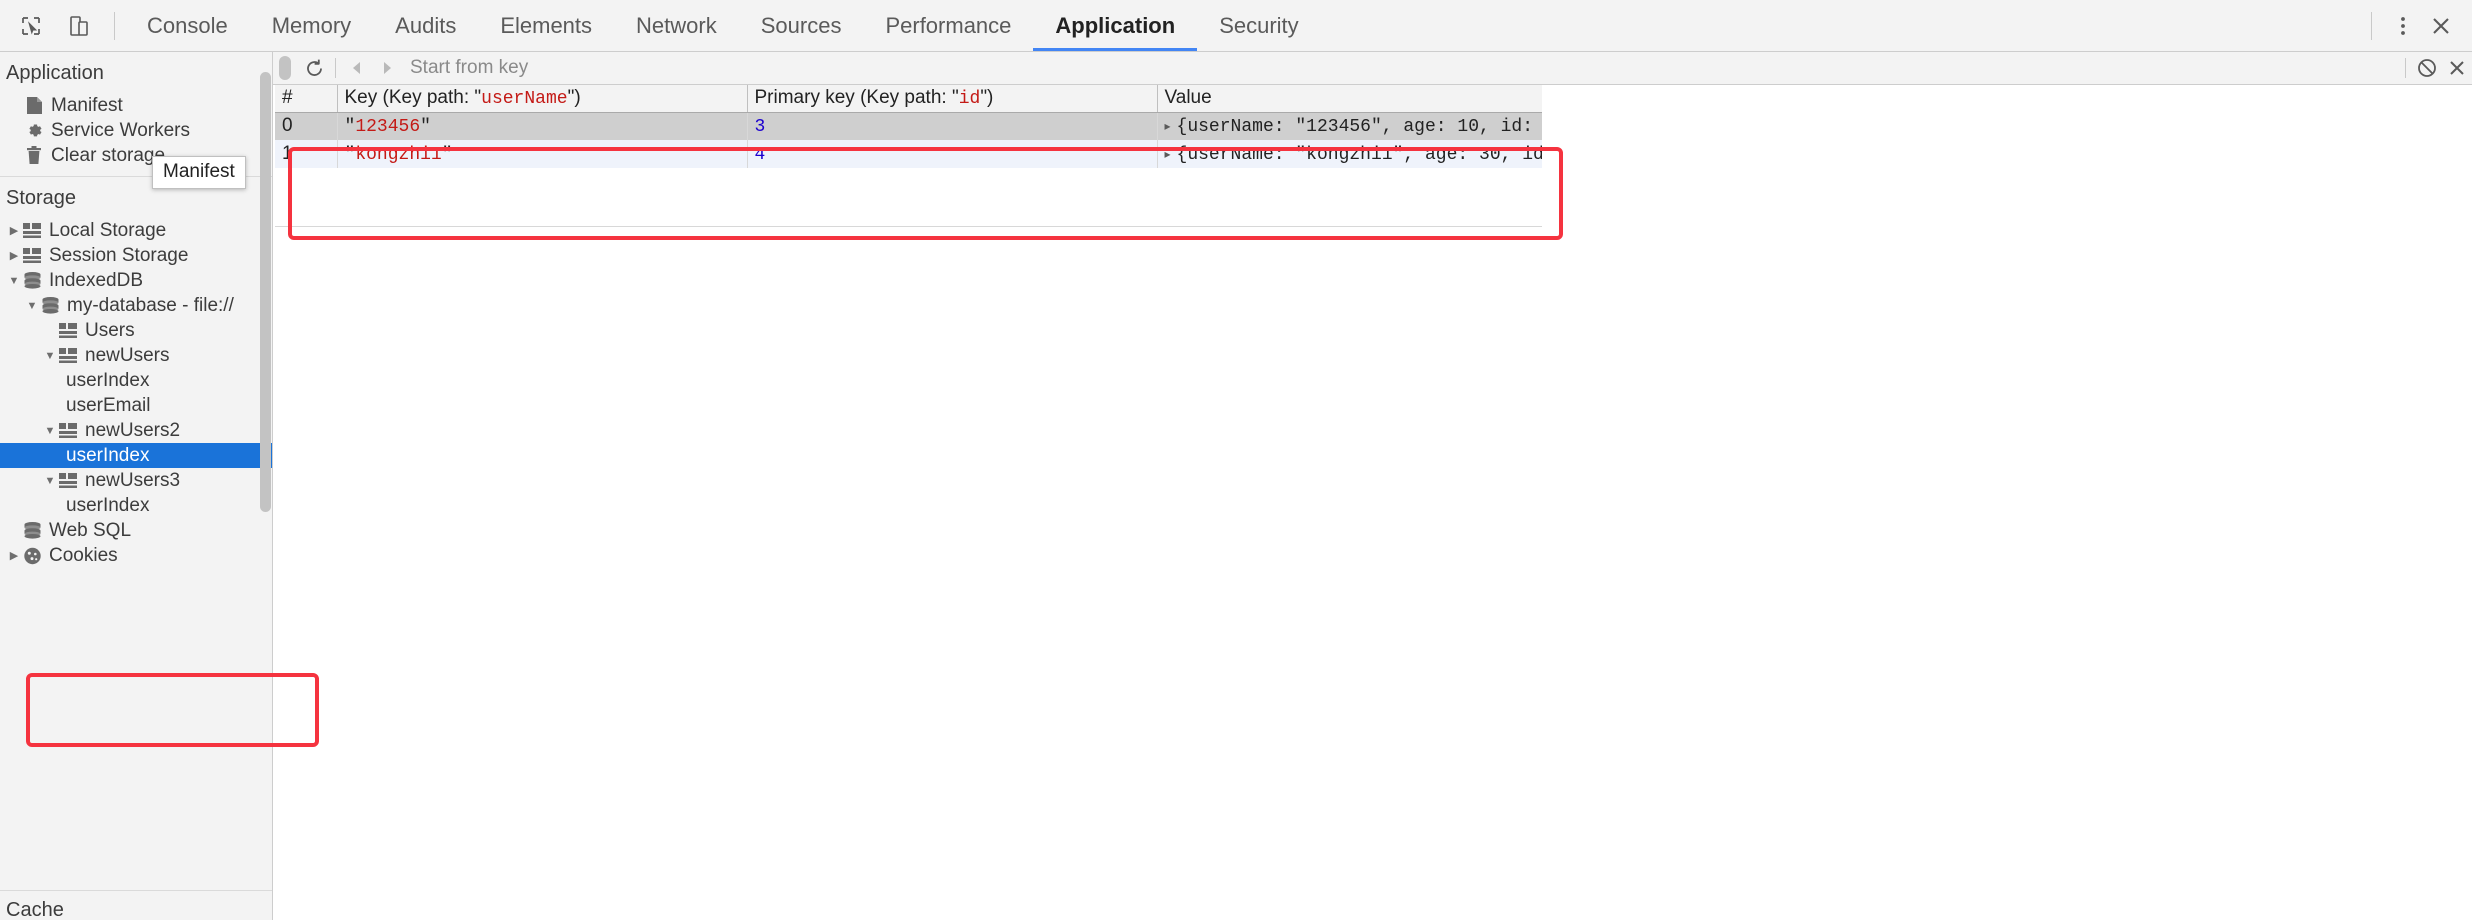 The width and height of the screenshot is (2472, 920). I want to click on tab-security: Security, so click(1258, 25).